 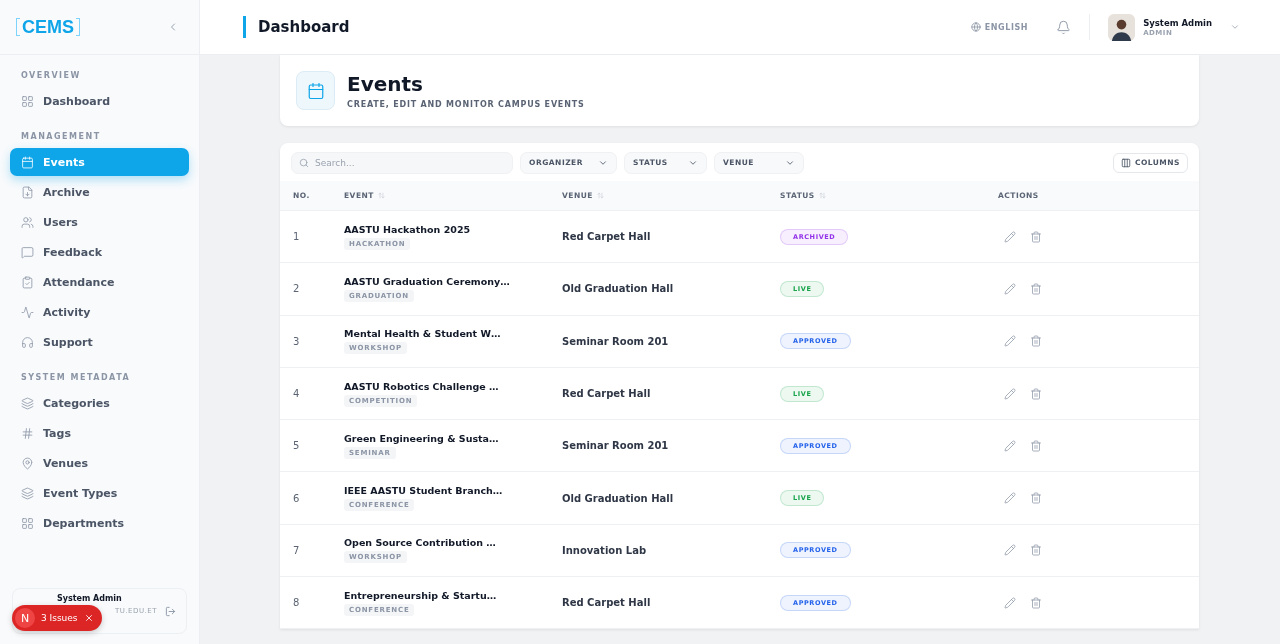 What do you see at coordinates (99, 433) in the screenshot?
I see `nav-item: Tags` at bounding box center [99, 433].